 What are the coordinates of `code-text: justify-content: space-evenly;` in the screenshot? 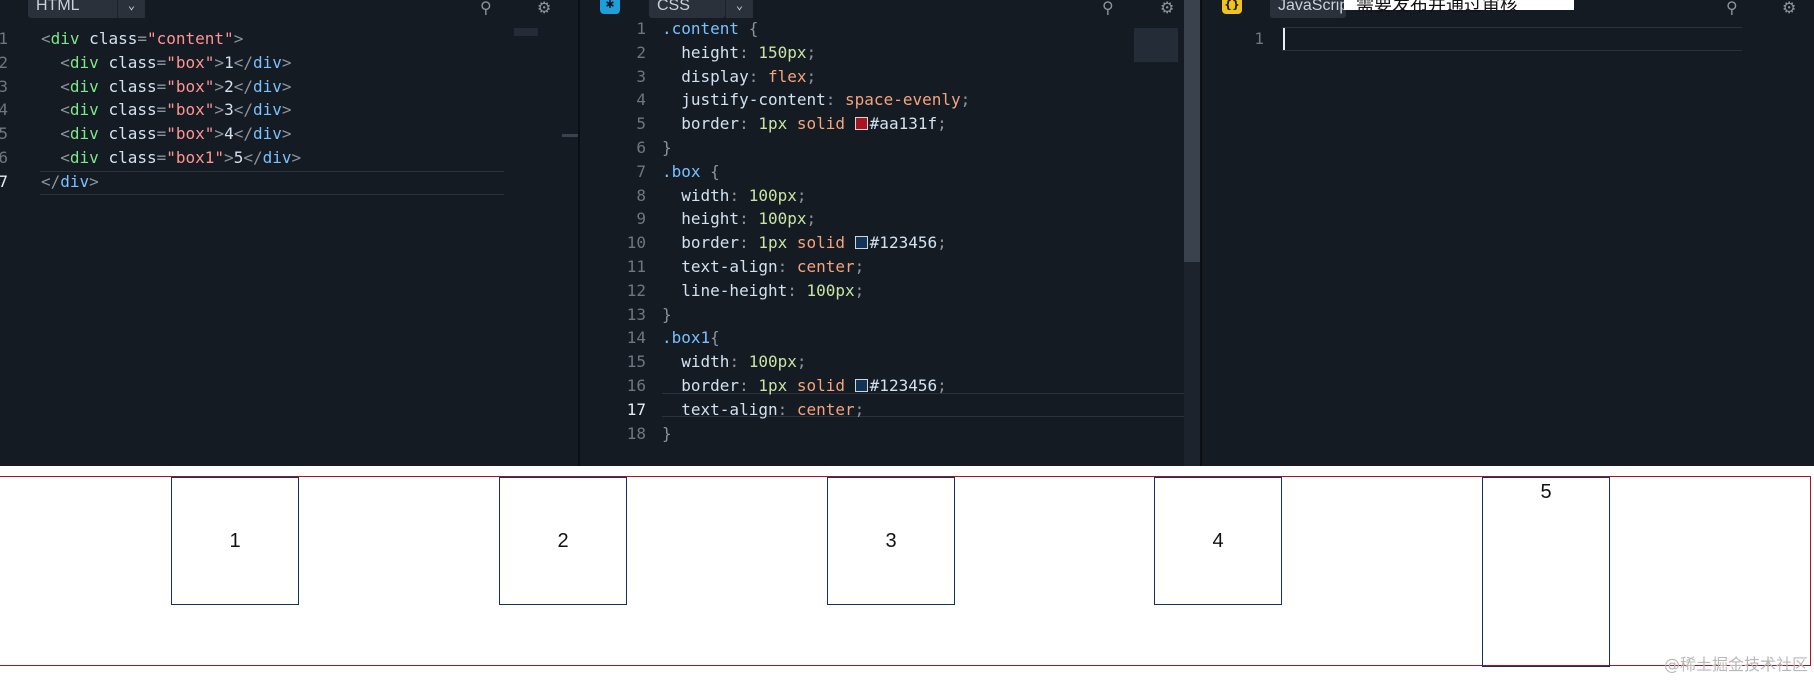 It's located at (816, 100).